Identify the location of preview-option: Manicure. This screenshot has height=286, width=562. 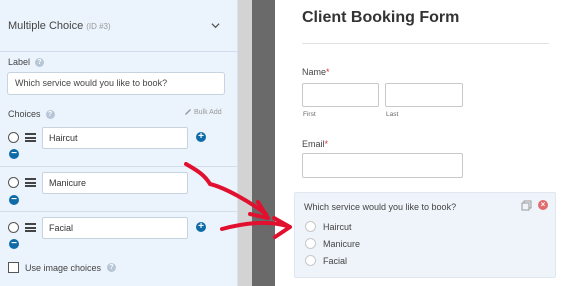
(332, 243).